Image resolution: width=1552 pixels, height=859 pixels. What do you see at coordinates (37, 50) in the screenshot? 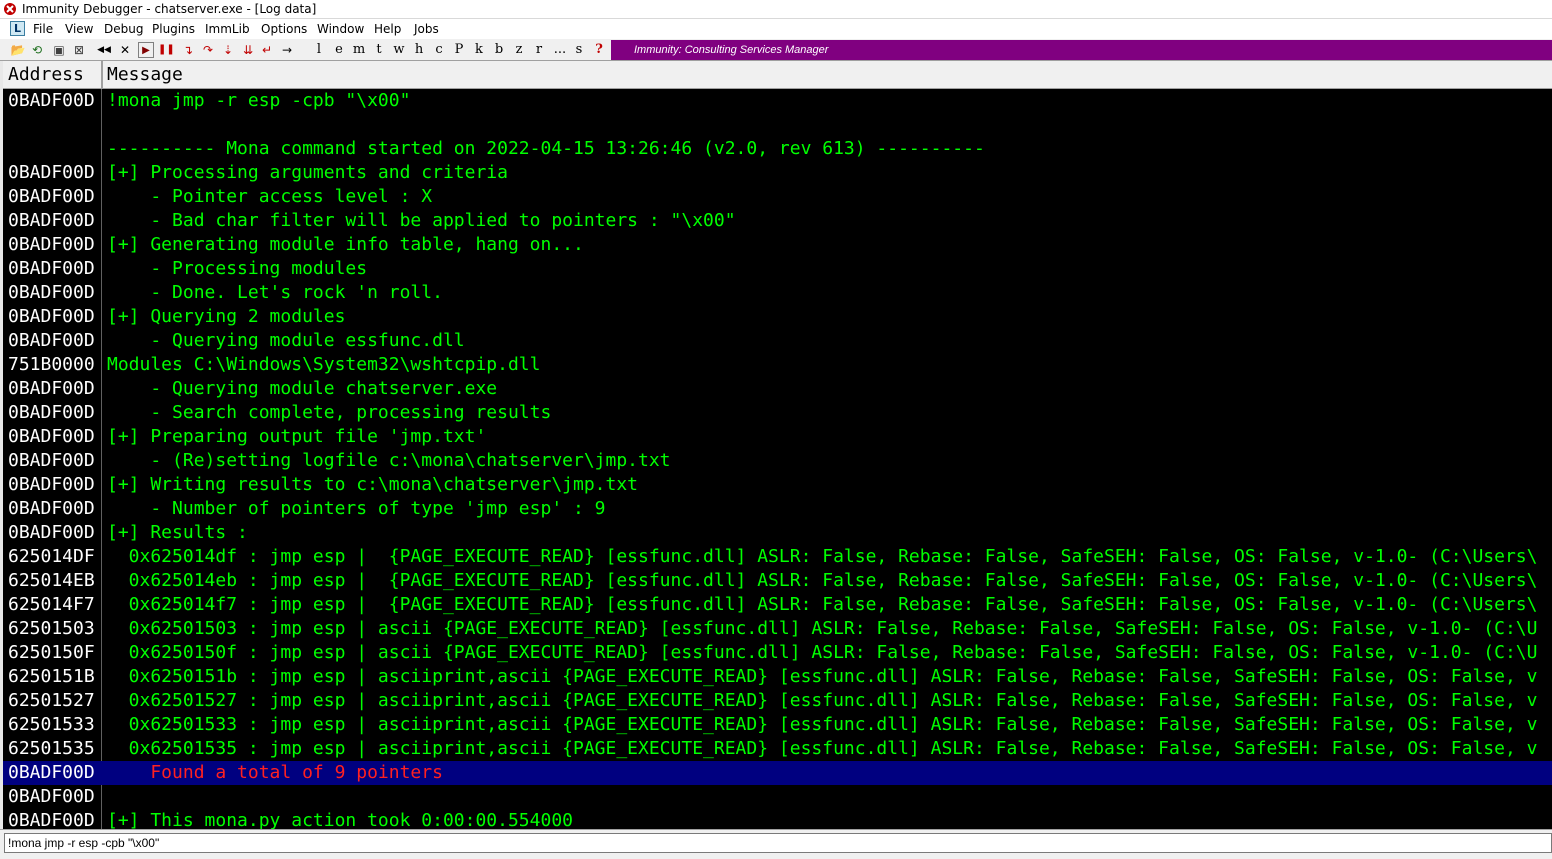
I see `restart-icon: ⟲` at bounding box center [37, 50].